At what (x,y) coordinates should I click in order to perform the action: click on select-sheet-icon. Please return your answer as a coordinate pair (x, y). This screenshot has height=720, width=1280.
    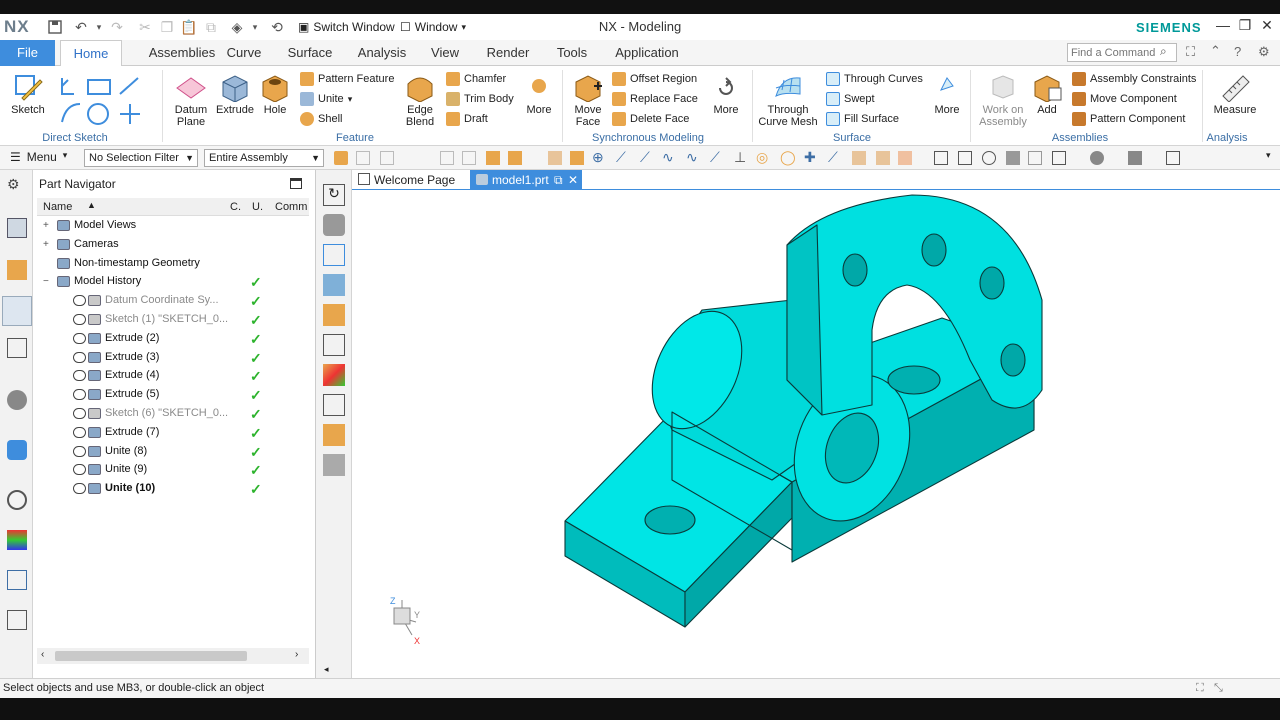
    Looking at the image, I should click on (577, 158).